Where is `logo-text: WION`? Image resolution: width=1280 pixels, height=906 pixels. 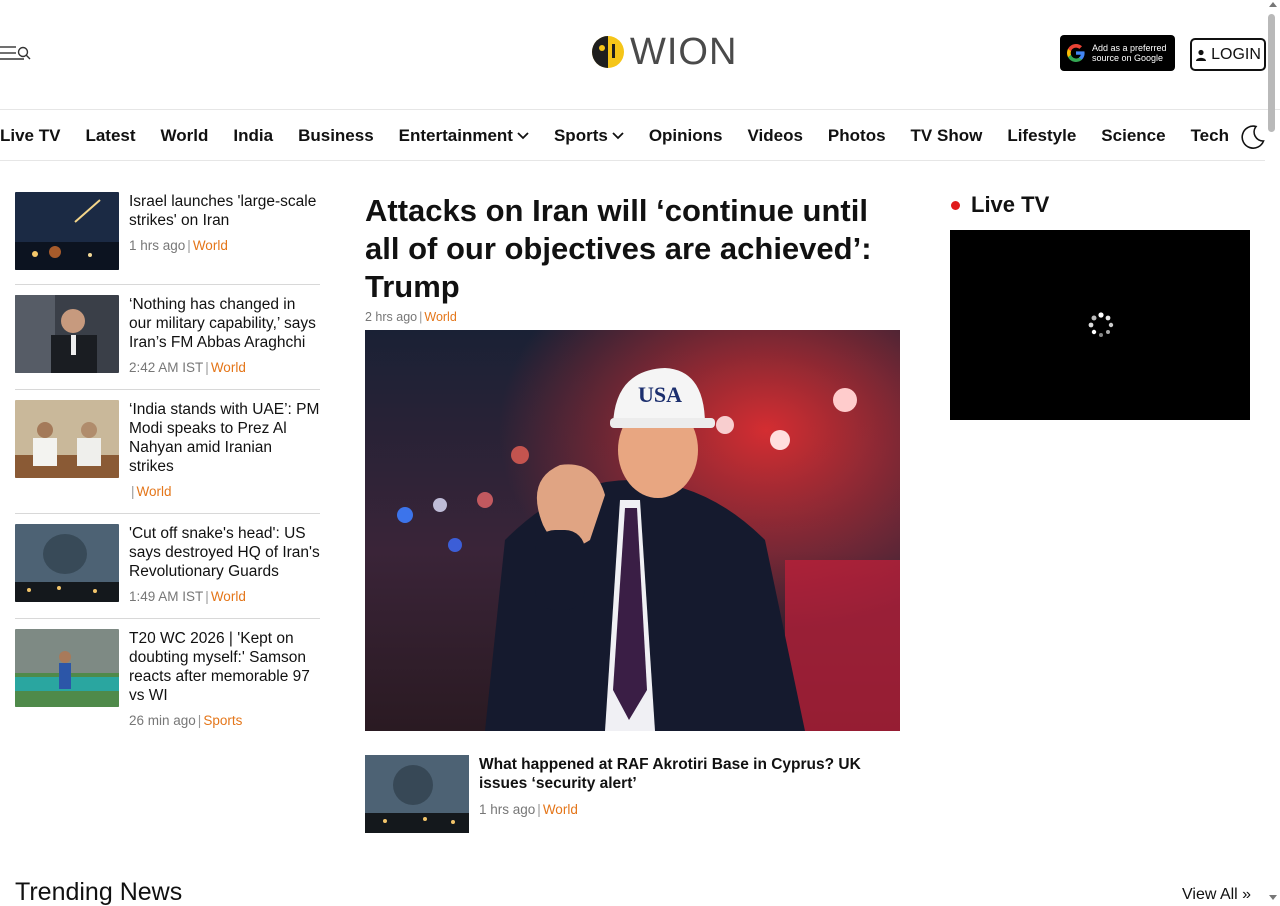
logo-text: WION is located at coordinates (684, 51).